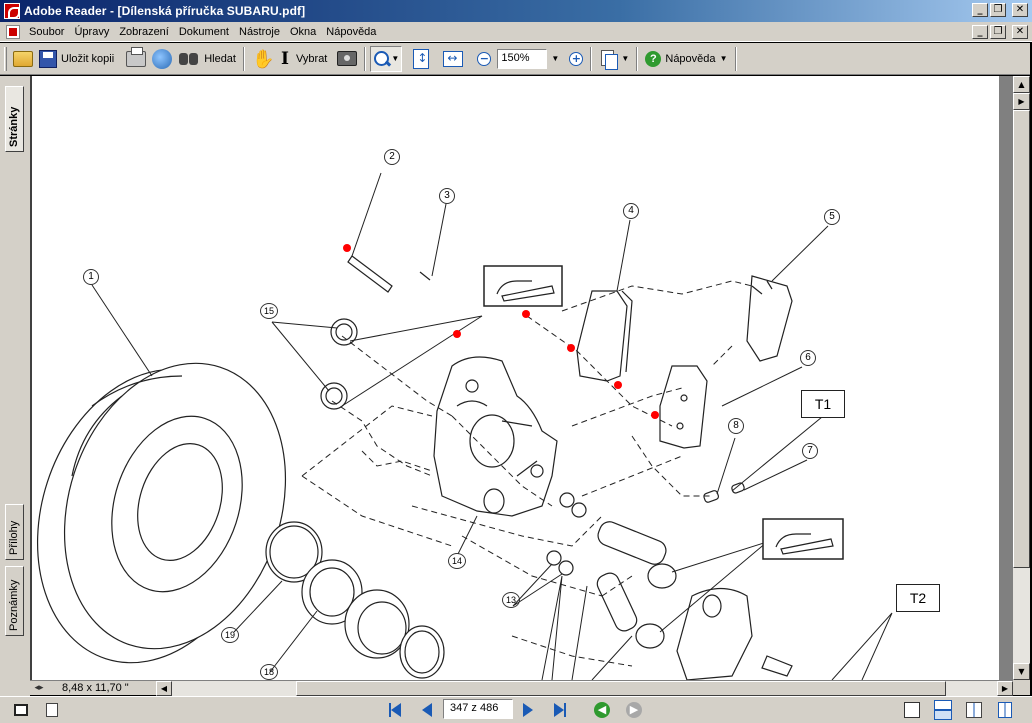 The height and width of the screenshot is (723, 1032). I want to click on go-back-button: ◀, so click(602, 710).